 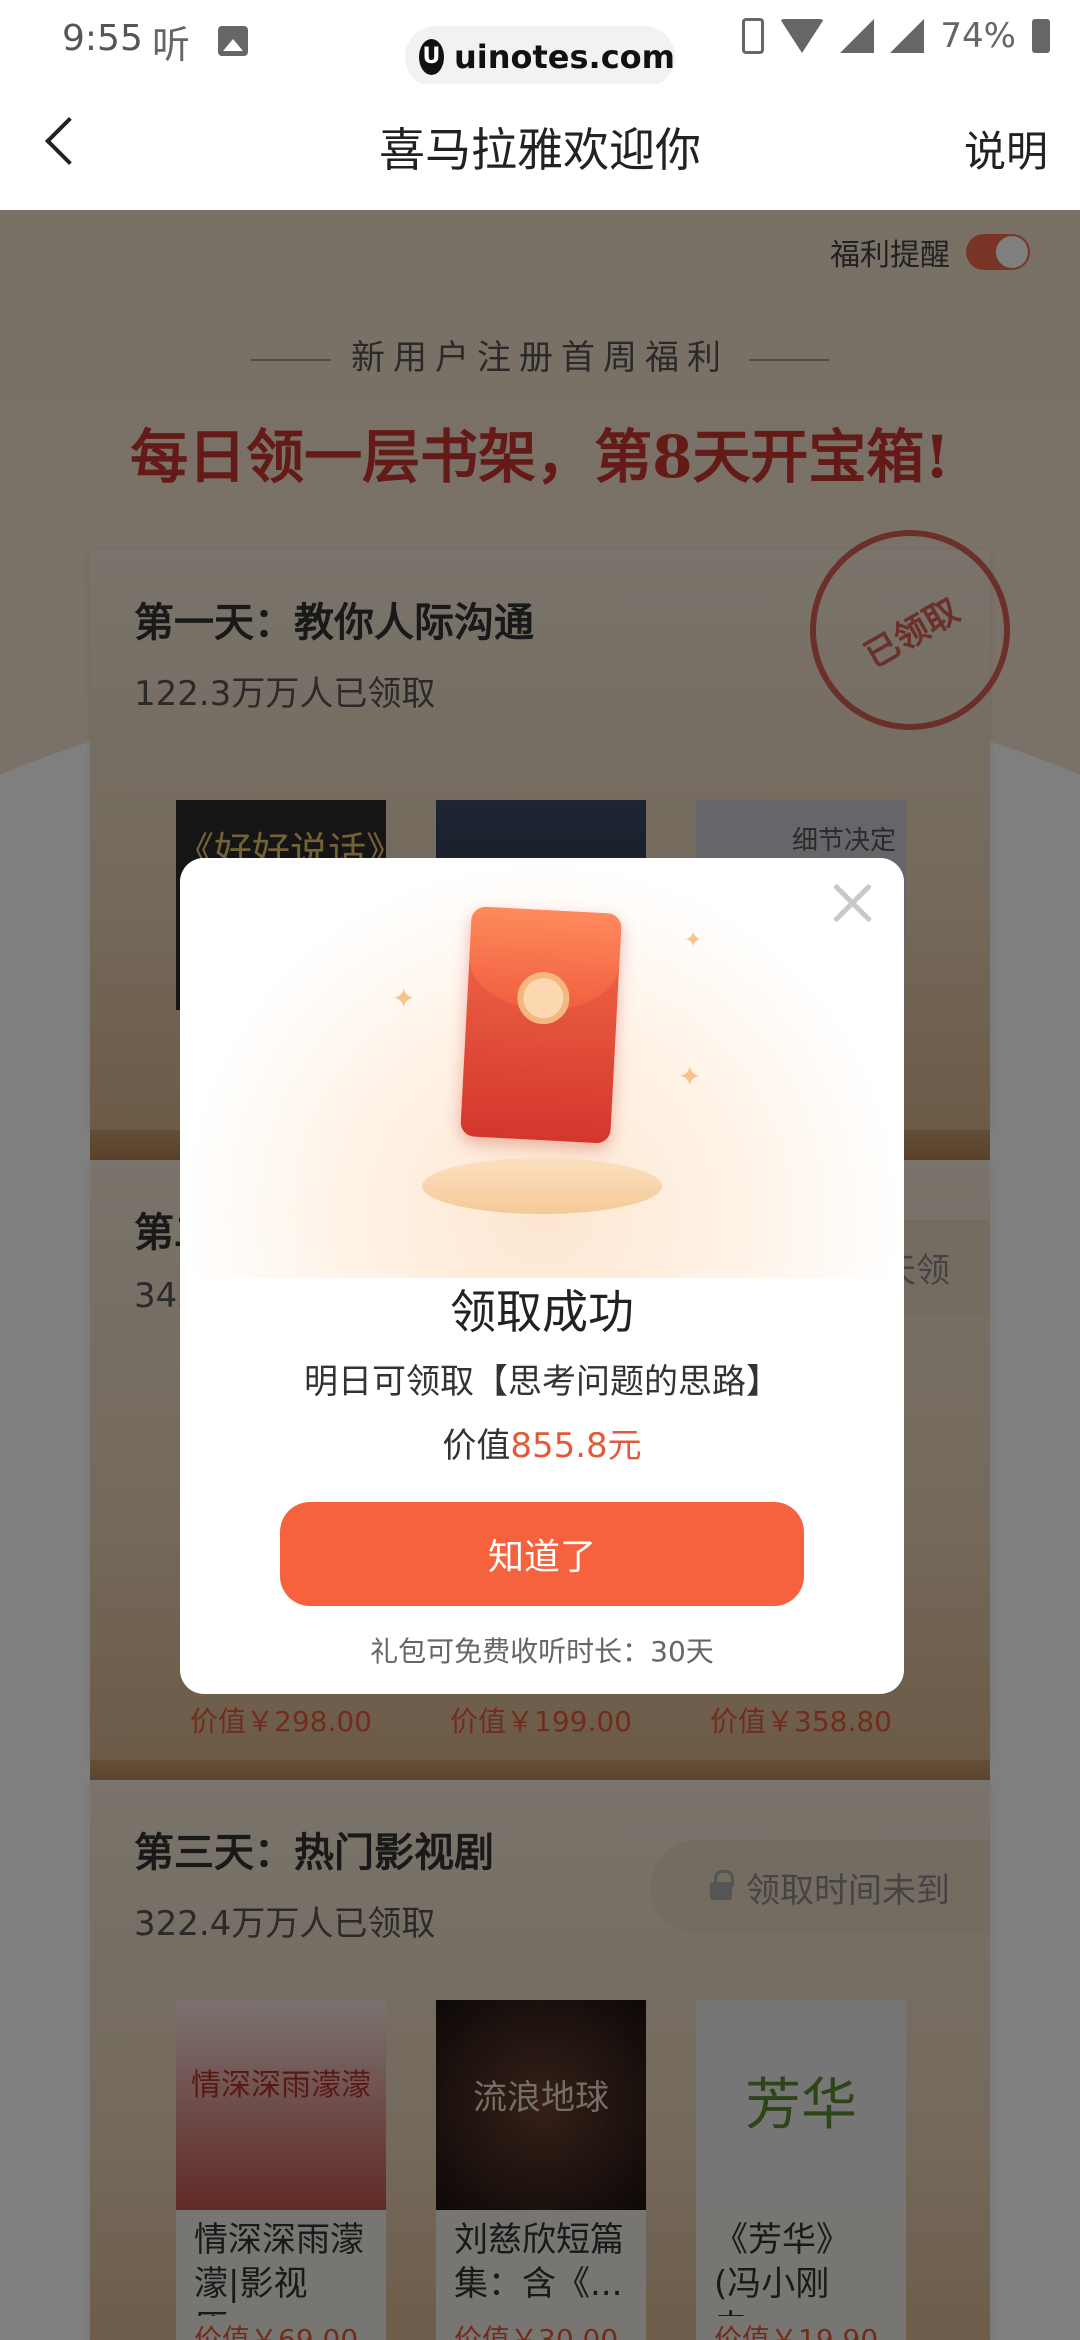 What do you see at coordinates (857, 36) in the screenshot?
I see `signal-icon` at bounding box center [857, 36].